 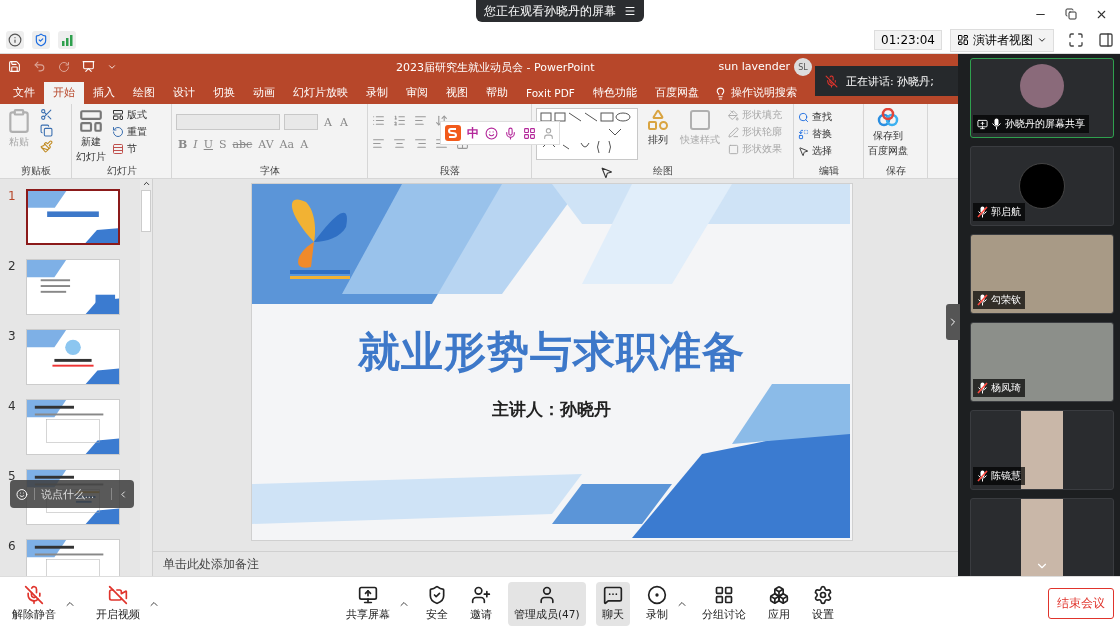 What do you see at coordinates (34, 603) in the screenshot?
I see `toolbar-button: 解除静音` at bounding box center [34, 603].